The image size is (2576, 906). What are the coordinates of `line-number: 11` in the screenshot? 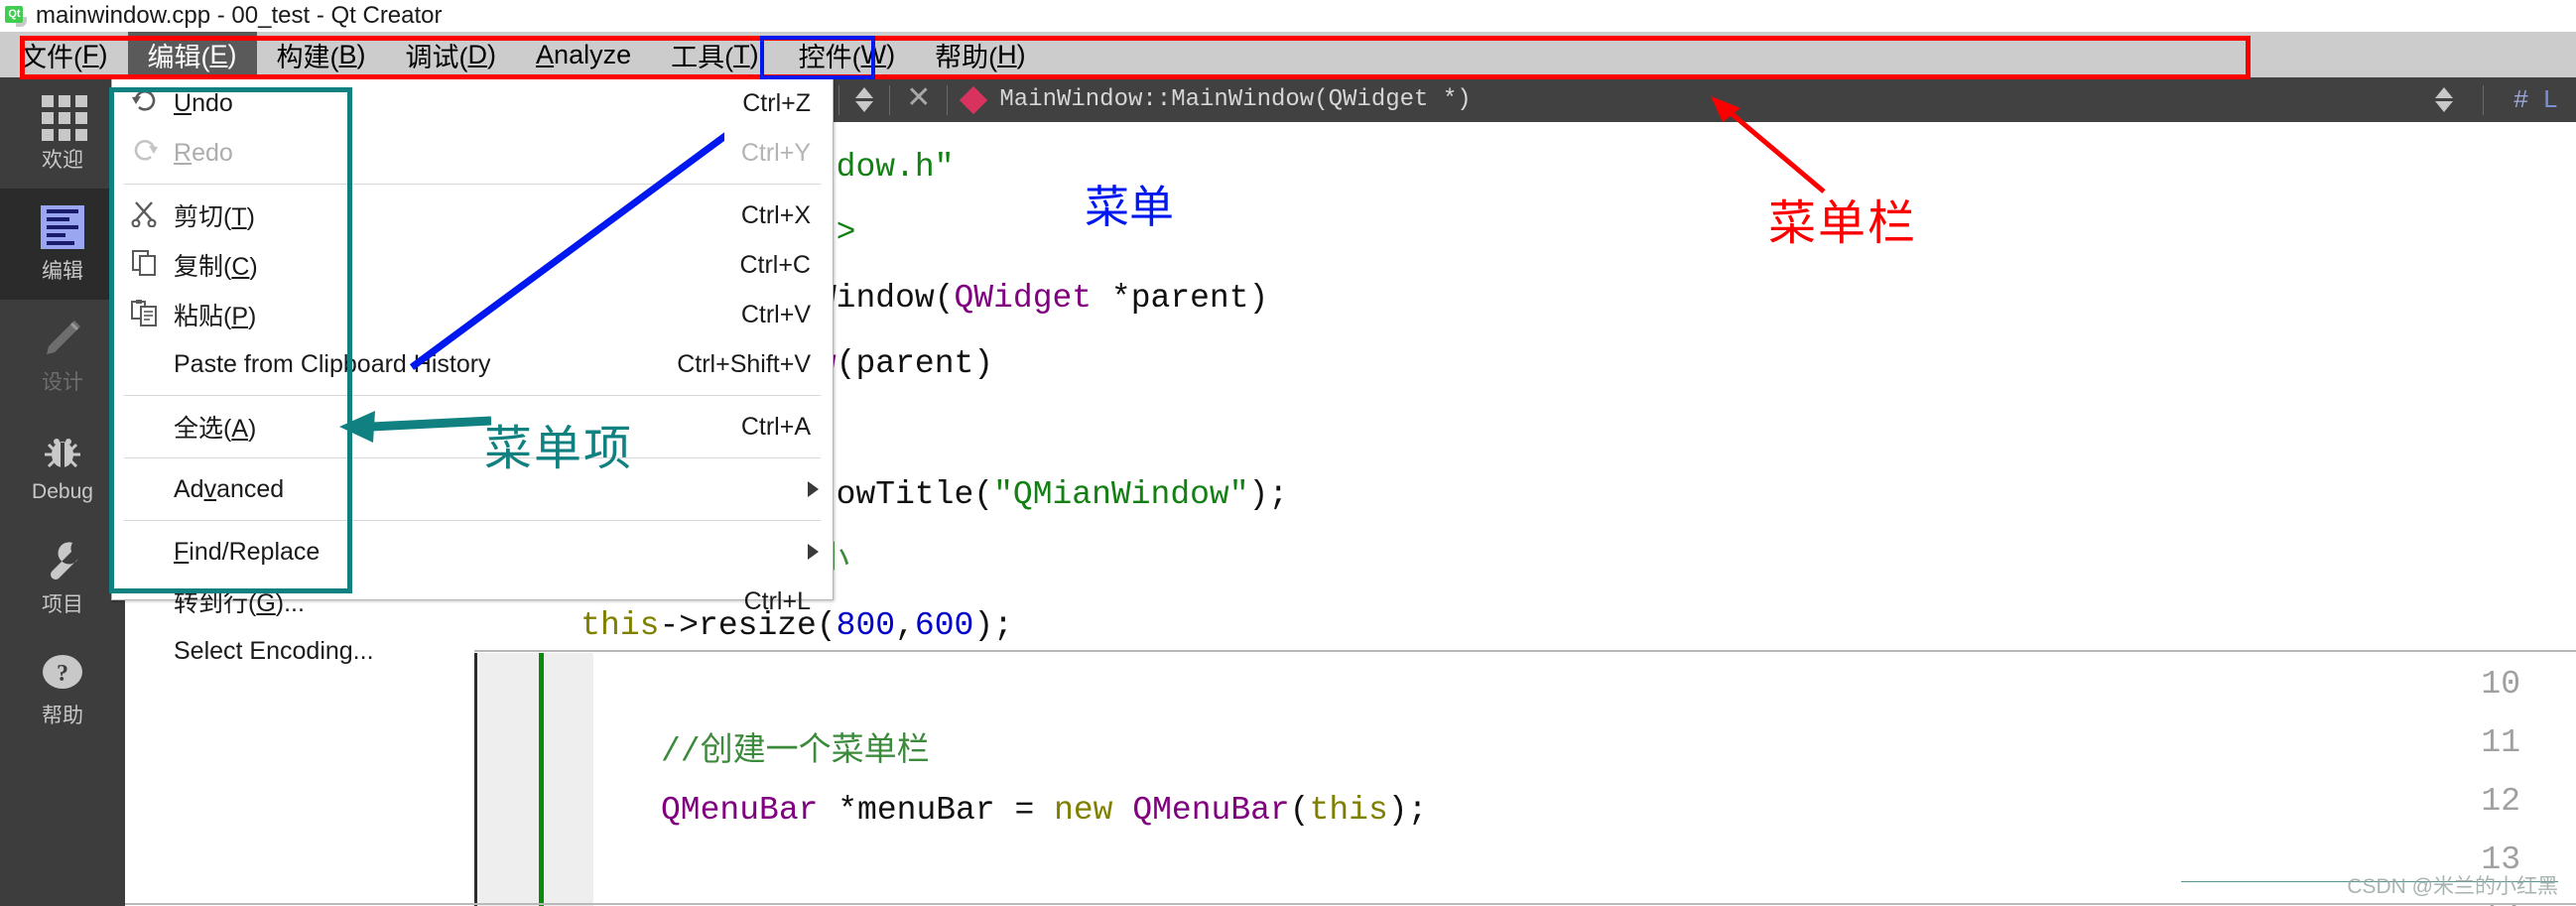 It's located at (2500, 742).